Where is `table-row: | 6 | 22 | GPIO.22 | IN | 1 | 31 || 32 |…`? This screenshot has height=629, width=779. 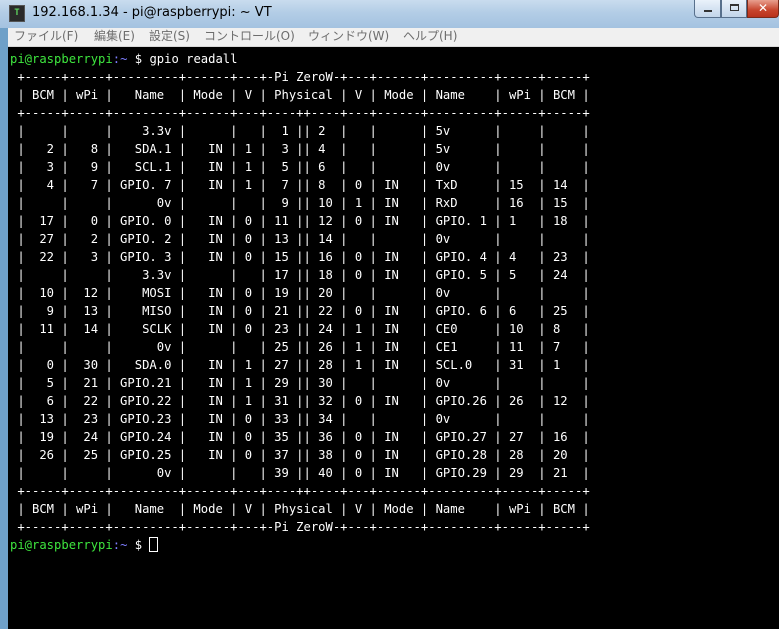 table-row: | 6 | 22 | GPIO.22 | IN | 1 | 31 || 32 |… is located at coordinates (300, 401).